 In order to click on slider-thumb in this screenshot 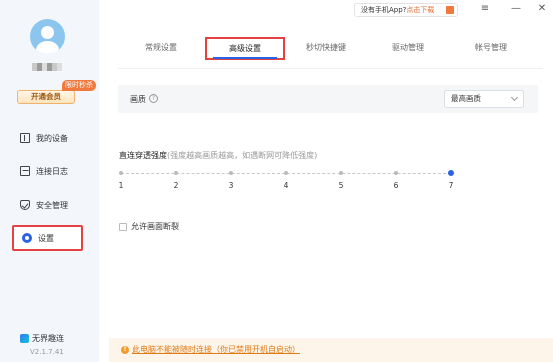, I will do `click(451, 173)`.